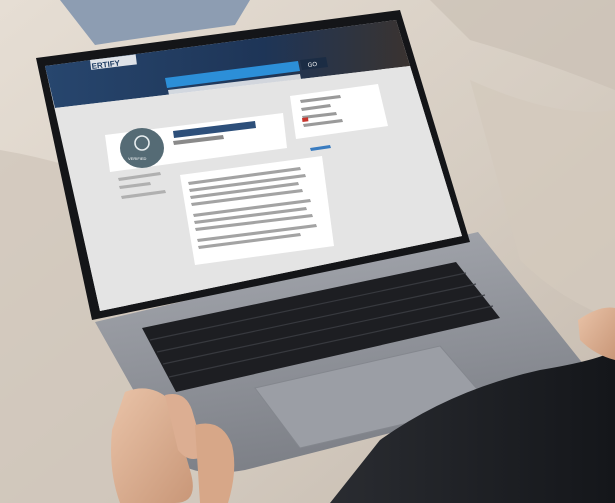  Describe the element at coordinates (313, 65) in the screenshot. I see `search-button-label: GO` at that location.